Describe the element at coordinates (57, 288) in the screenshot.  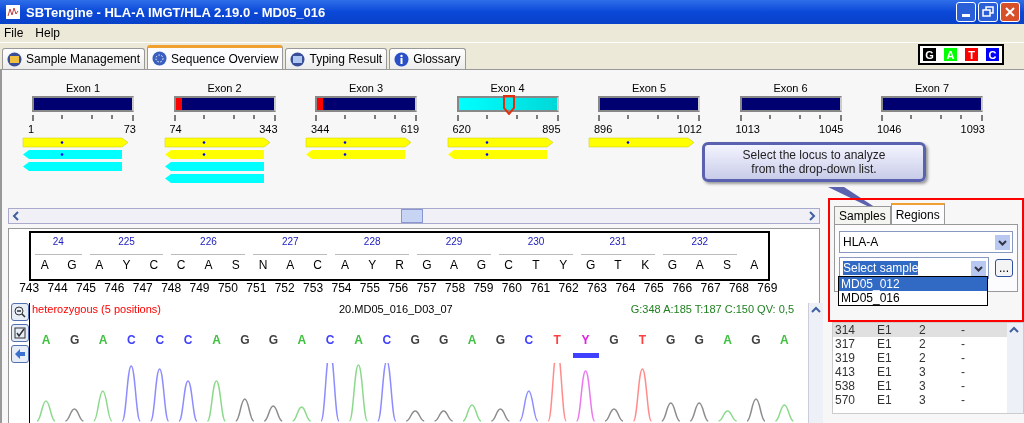
I see `position-number: 744` at that location.